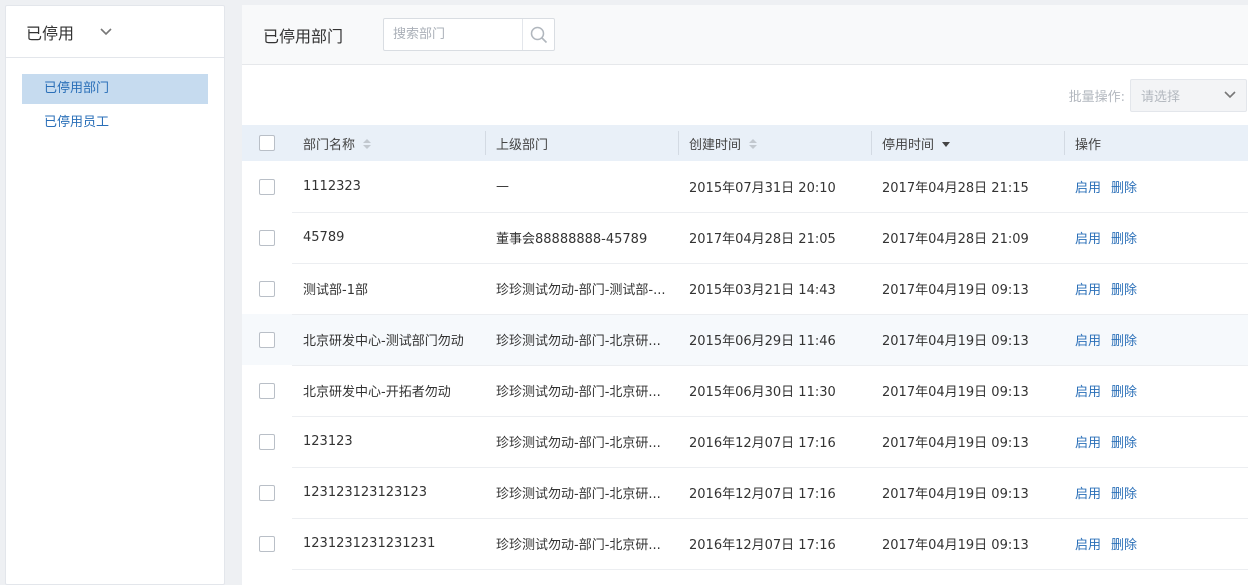  What do you see at coordinates (538, 34) in the screenshot?
I see `search-icon` at bounding box center [538, 34].